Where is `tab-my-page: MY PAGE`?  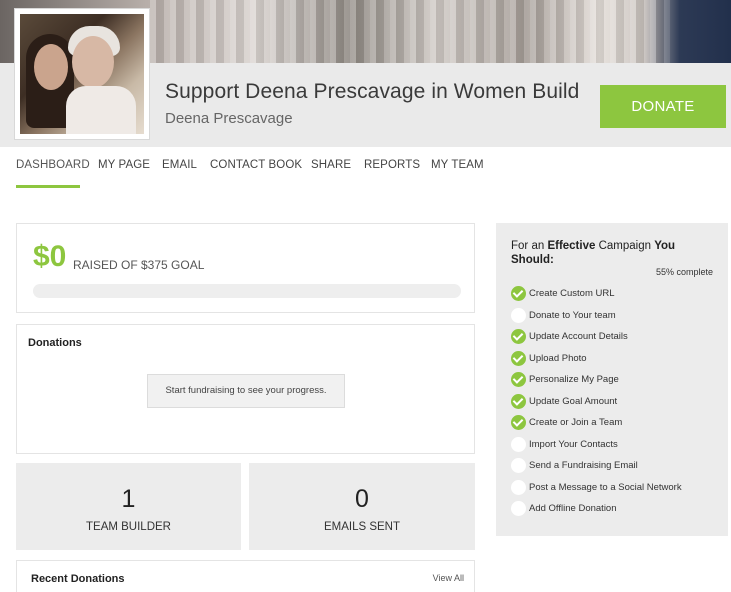
tab-my-page: MY PAGE is located at coordinates (124, 165).